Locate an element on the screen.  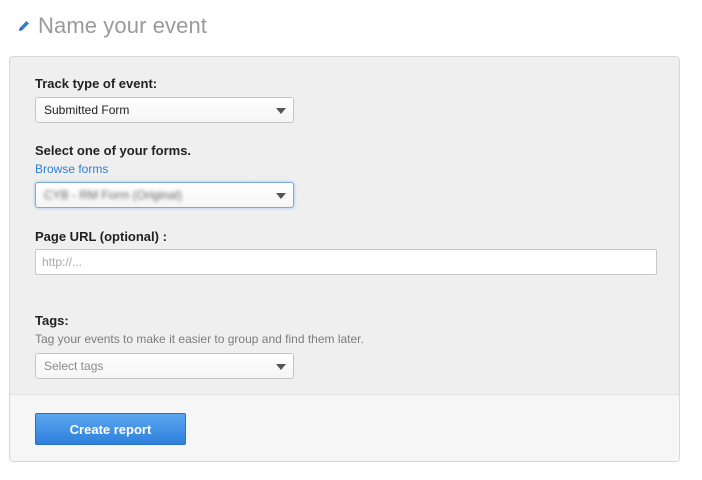
tags-select-placeholder: Select tags is located at coordinates (74, 366).